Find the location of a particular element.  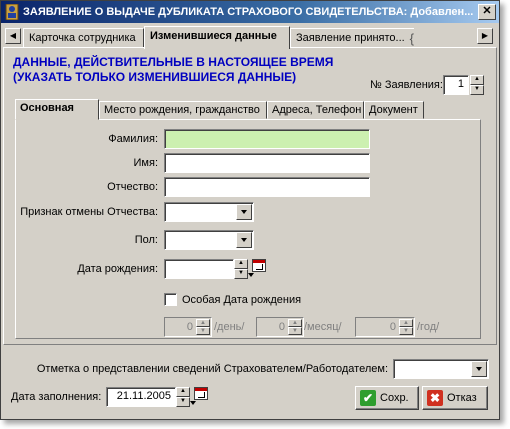

day-value: 0 is located at coordinates (189, 327).